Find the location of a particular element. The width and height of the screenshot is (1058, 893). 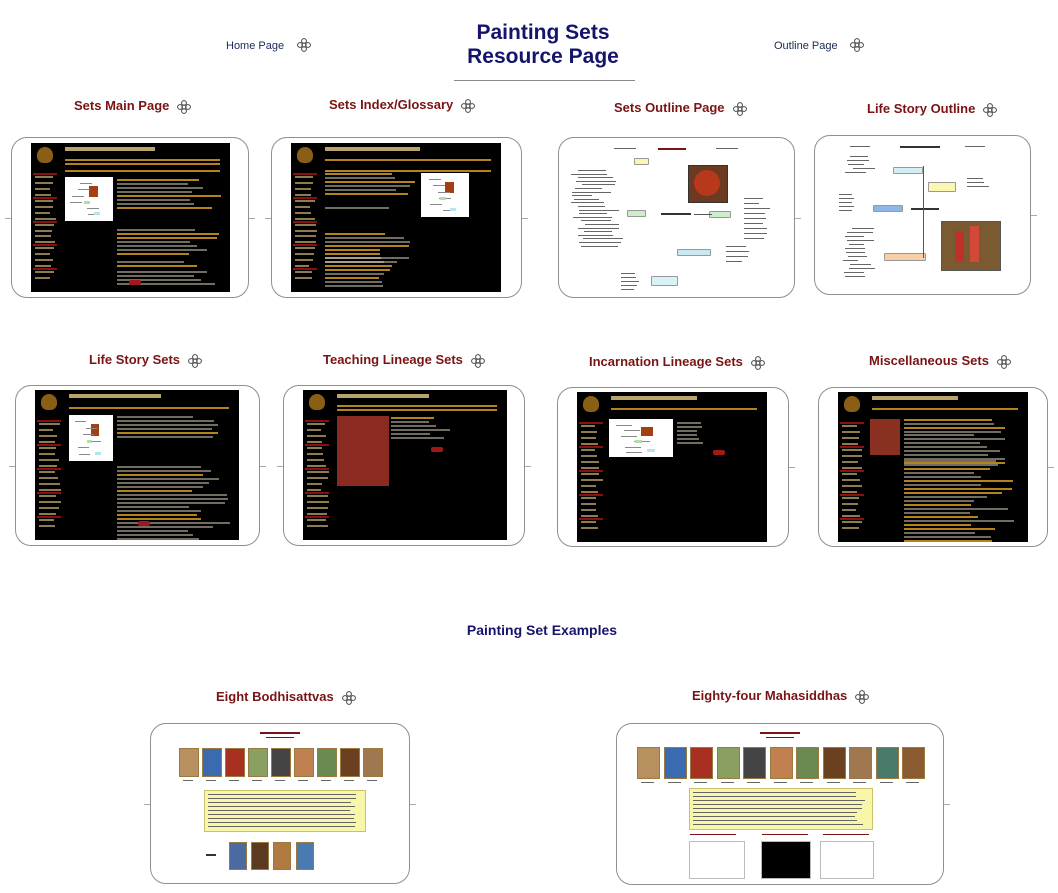

preview-button is located at coordinates (144, 523).